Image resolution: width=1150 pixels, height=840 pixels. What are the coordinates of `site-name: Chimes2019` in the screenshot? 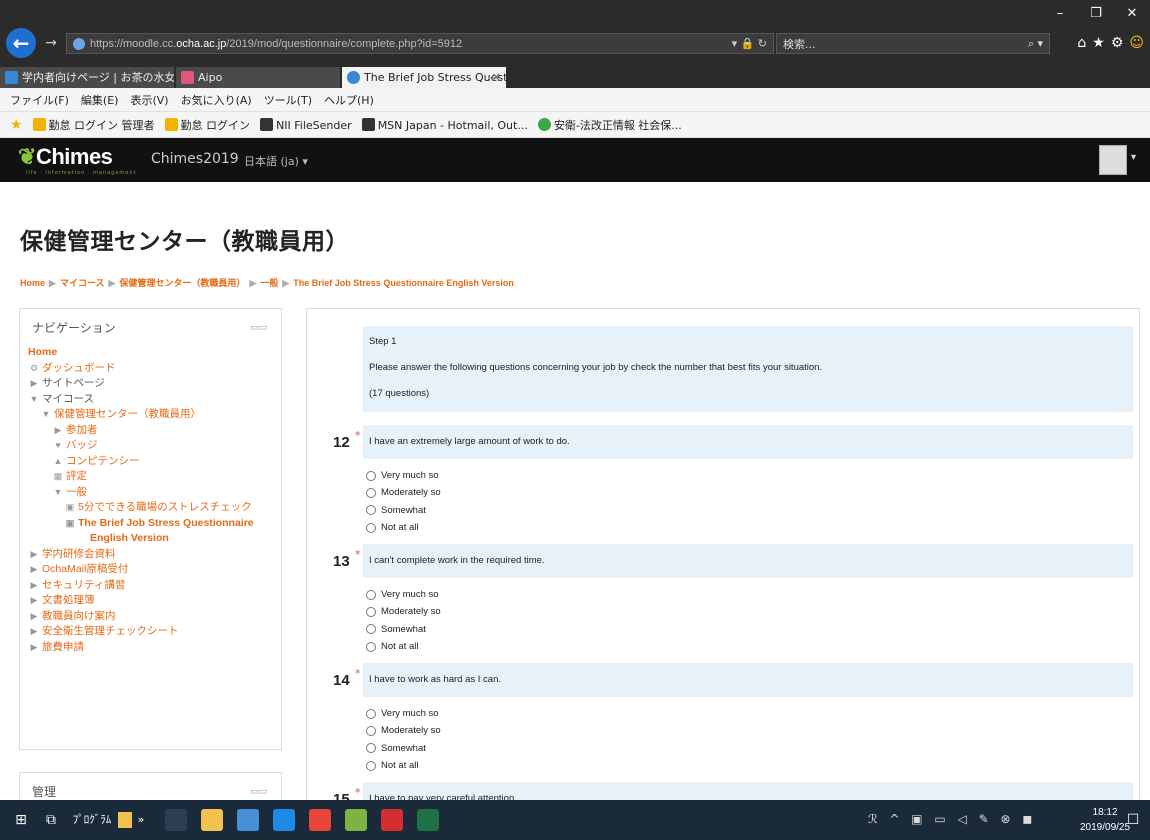 It's located at (195, 159).